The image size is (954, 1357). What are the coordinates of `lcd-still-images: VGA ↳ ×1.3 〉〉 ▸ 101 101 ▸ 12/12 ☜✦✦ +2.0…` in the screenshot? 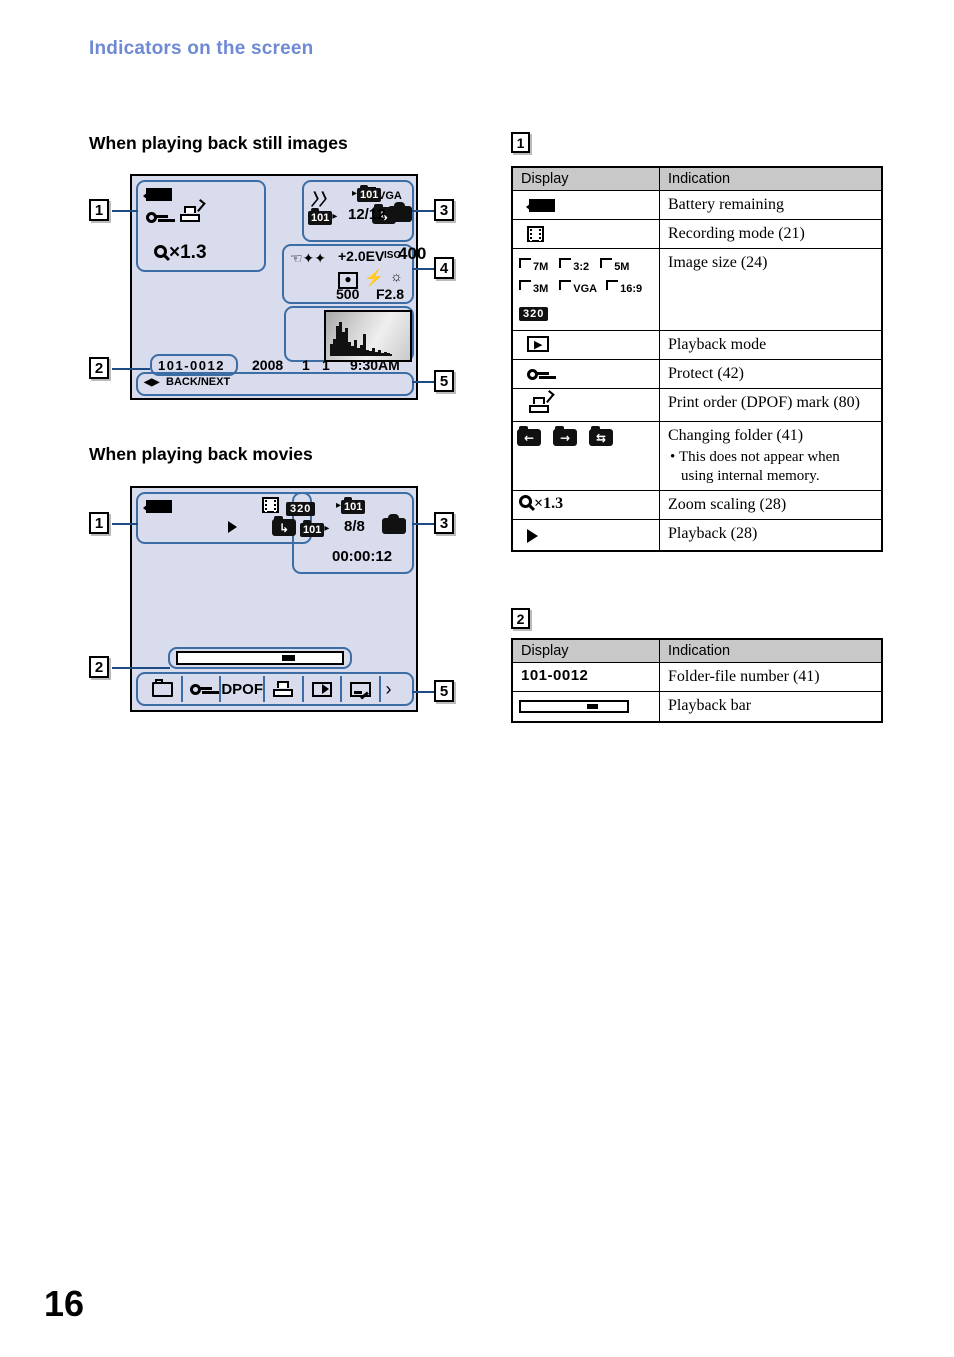 It's located at (278, 287).